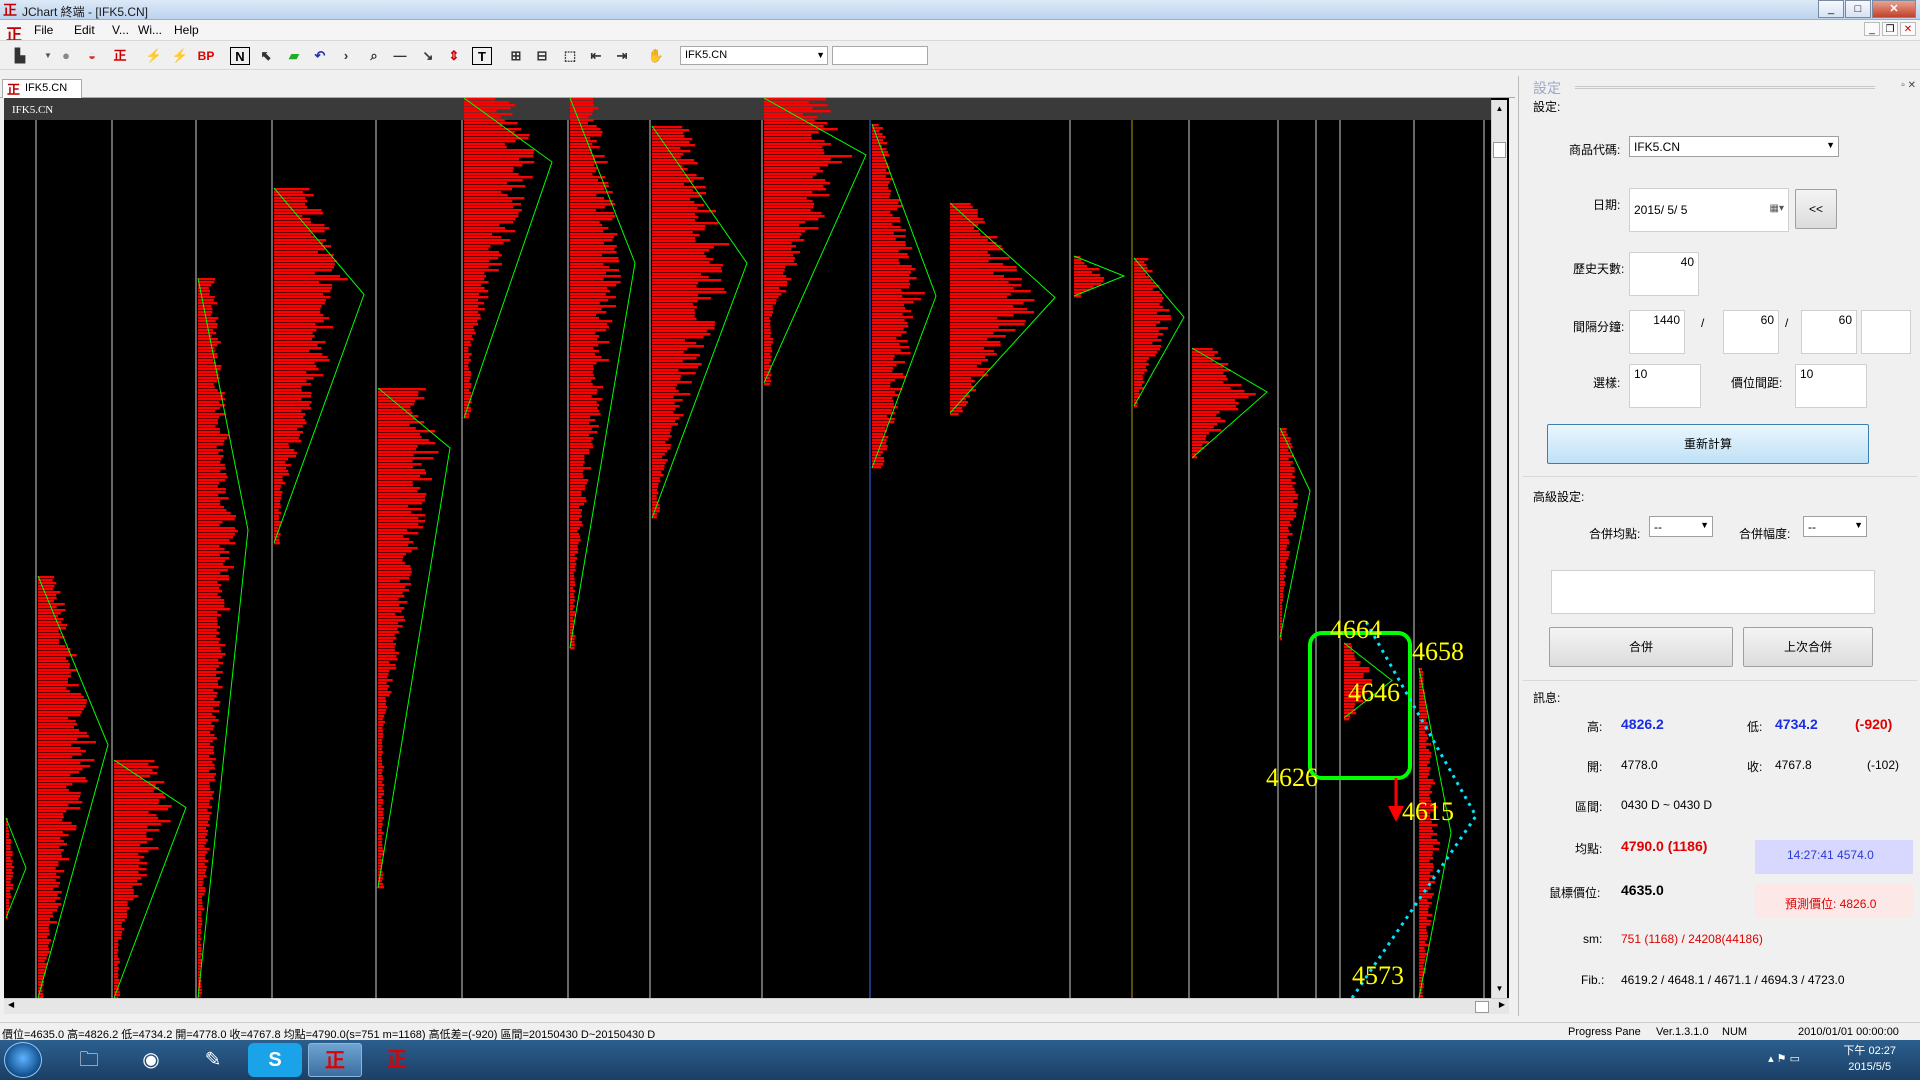 The image size is (1920, 1080). I want to click on merge-text-area, so click(1713, 592).